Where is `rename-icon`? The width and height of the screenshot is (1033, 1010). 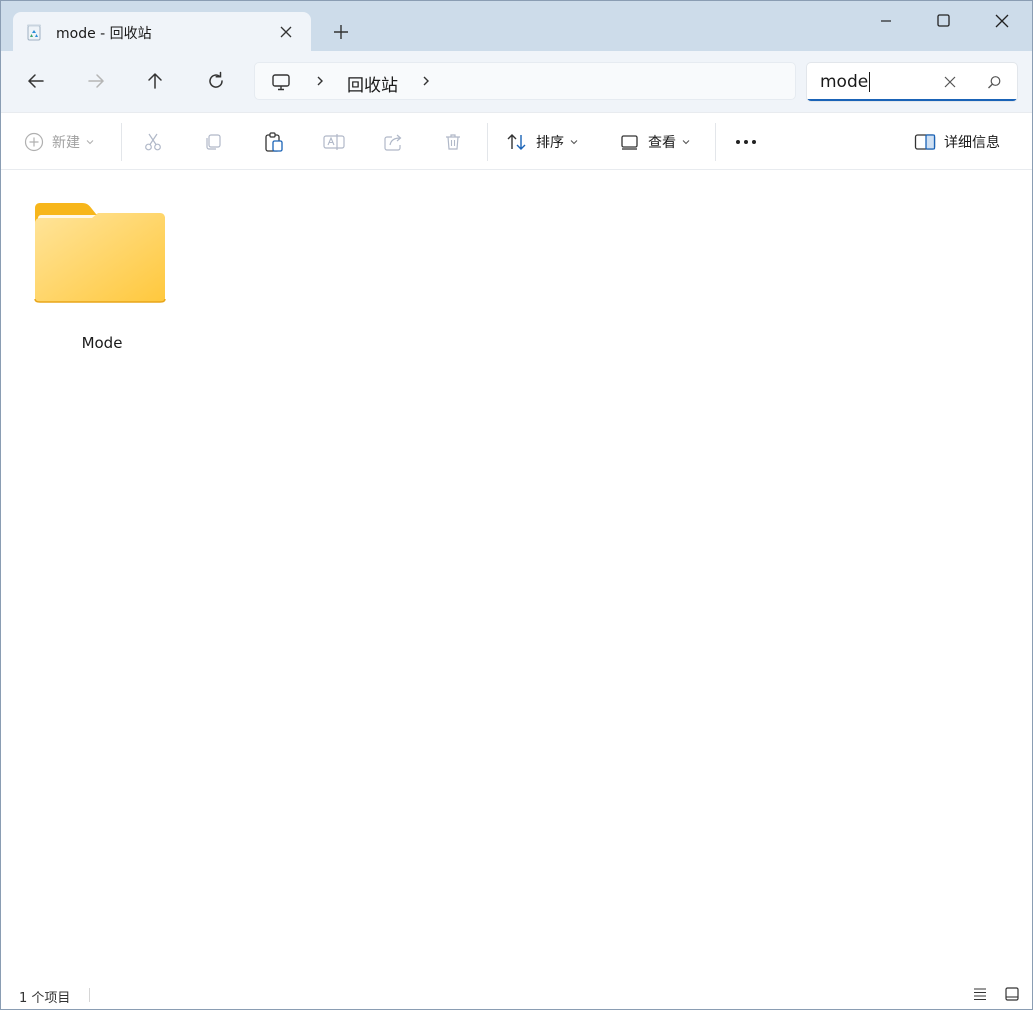 rename-icon is located at coordinates (334, 142).